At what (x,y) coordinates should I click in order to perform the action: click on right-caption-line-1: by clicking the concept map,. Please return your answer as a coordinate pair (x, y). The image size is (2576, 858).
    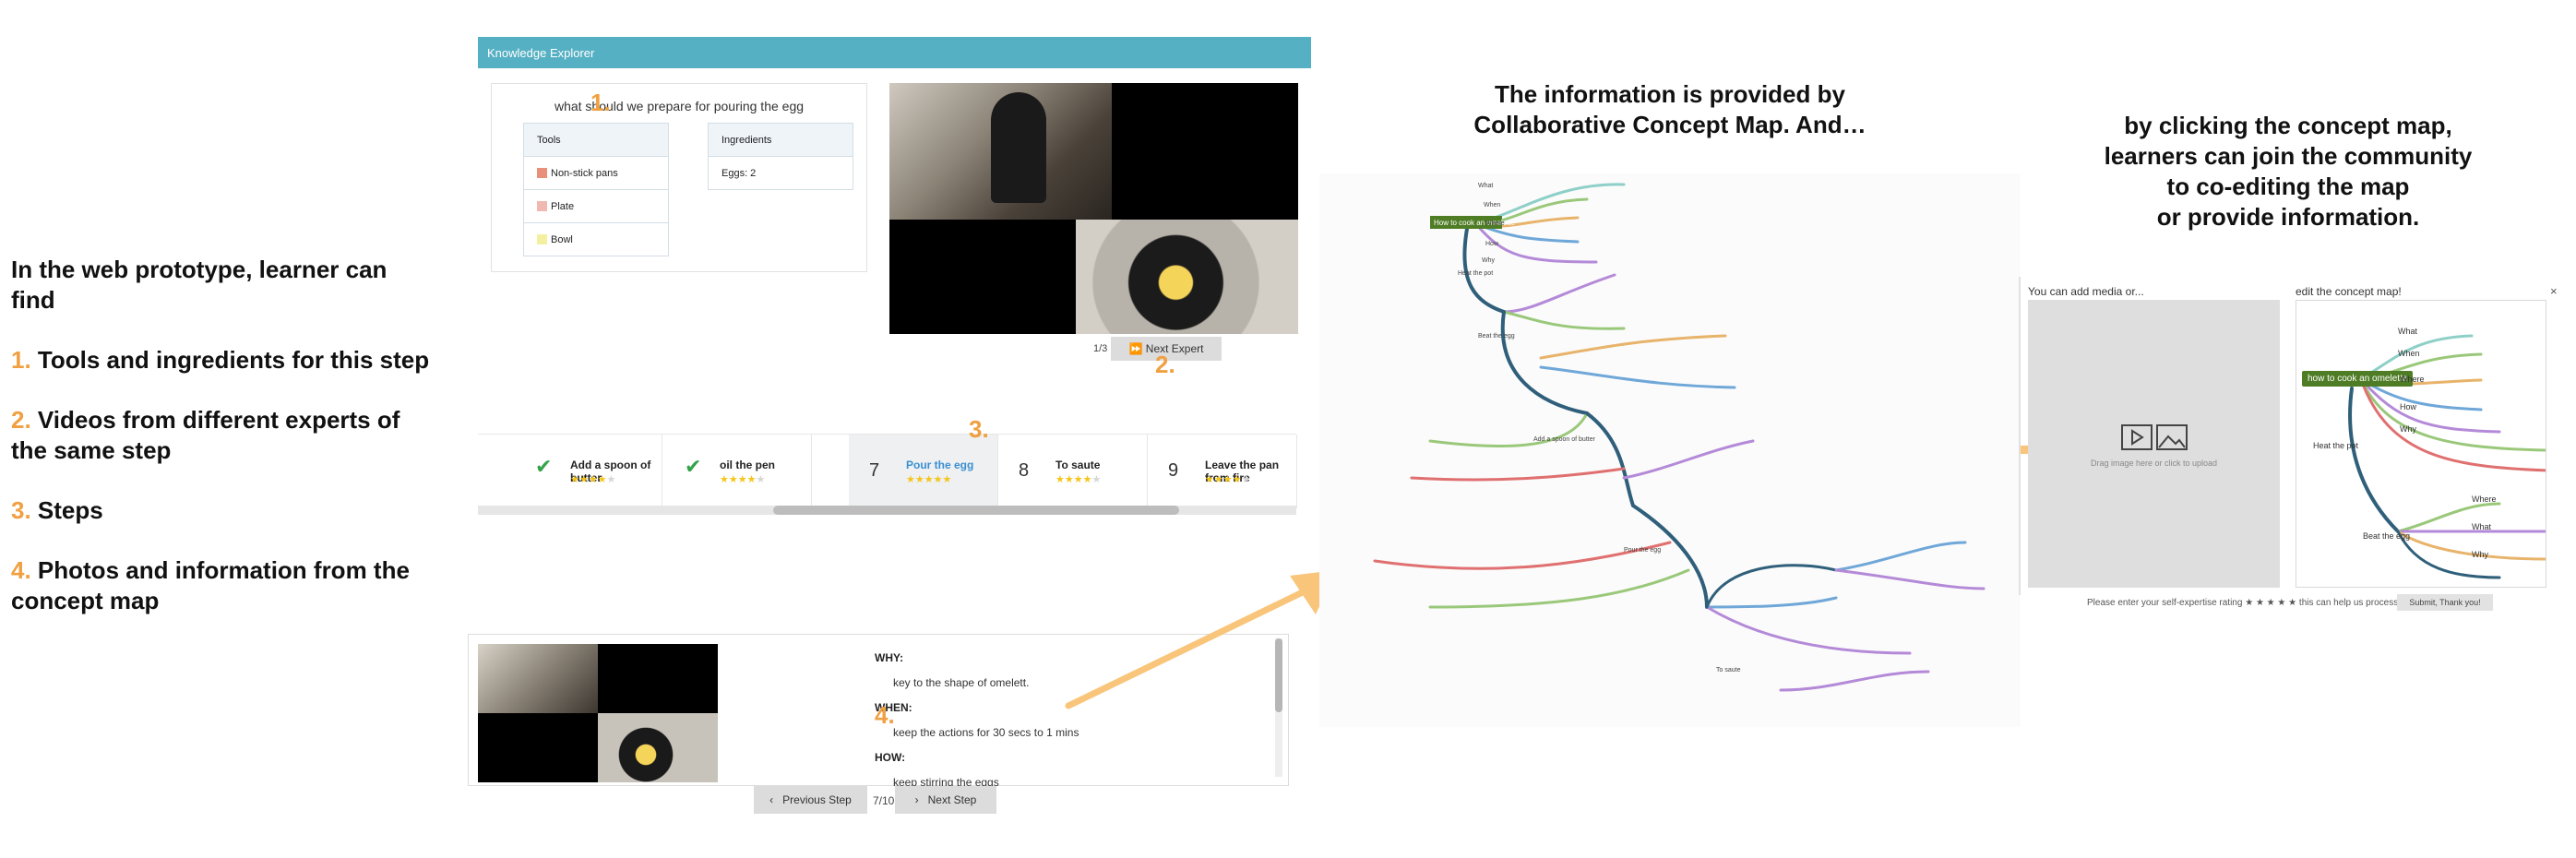
    Looking at the image, I should click on (2288, 125).